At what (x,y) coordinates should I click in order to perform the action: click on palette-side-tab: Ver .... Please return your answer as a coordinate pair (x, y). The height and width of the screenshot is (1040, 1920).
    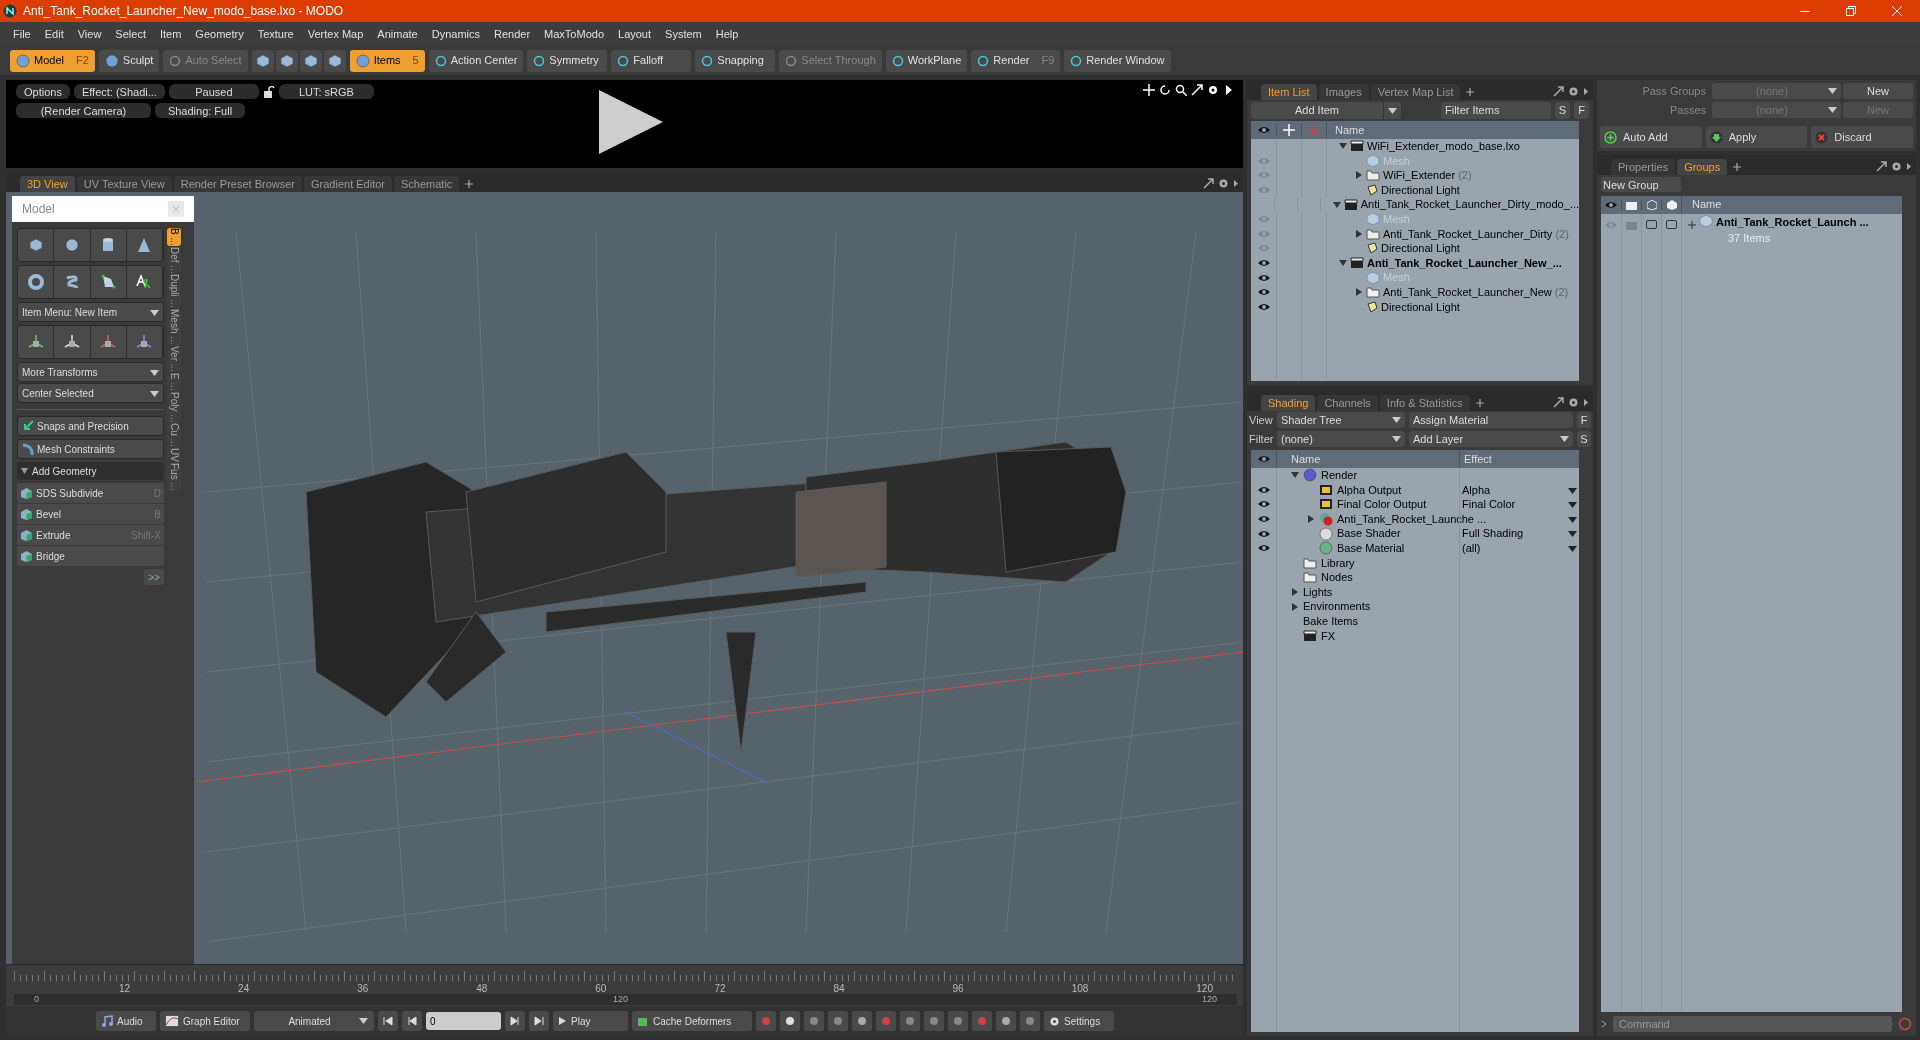
    Looking at the image, I should click on (174, 359).